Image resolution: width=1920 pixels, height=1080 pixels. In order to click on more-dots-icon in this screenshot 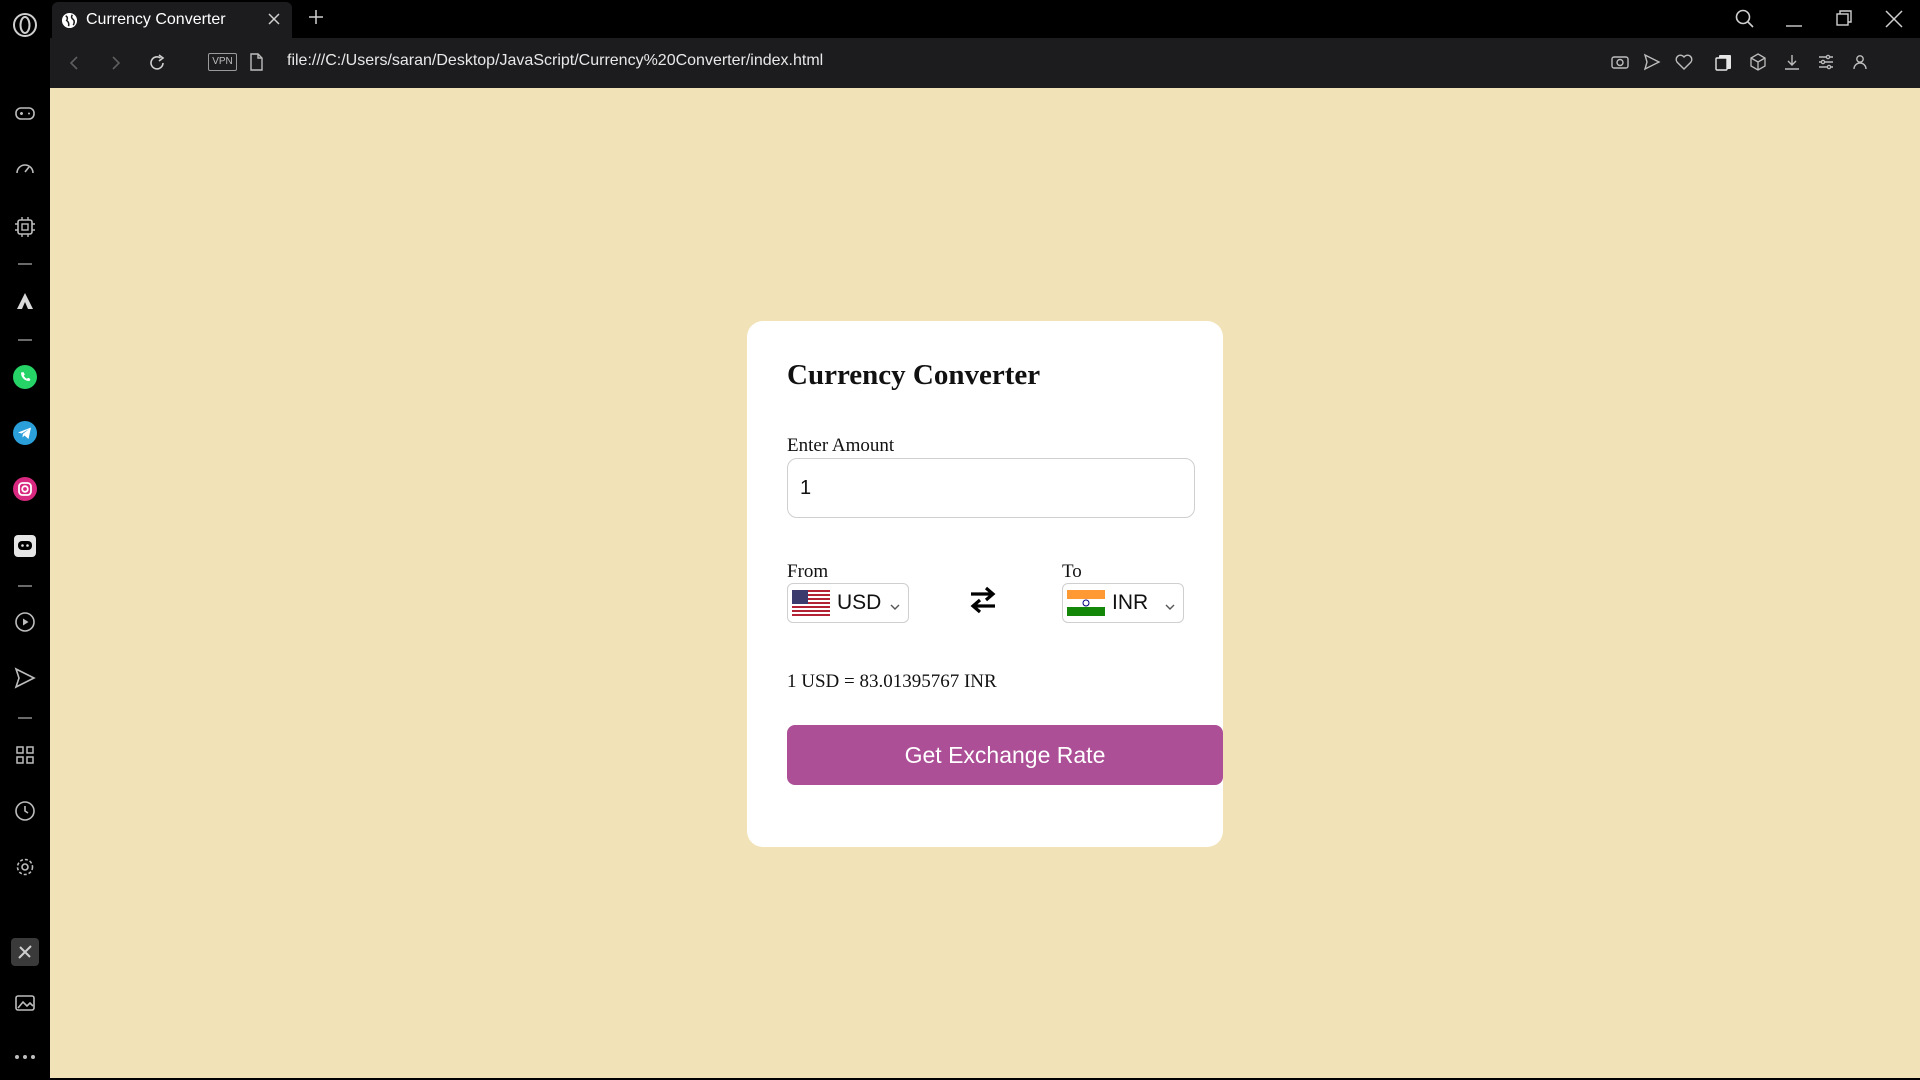, I will do `click(25, 1057)`.